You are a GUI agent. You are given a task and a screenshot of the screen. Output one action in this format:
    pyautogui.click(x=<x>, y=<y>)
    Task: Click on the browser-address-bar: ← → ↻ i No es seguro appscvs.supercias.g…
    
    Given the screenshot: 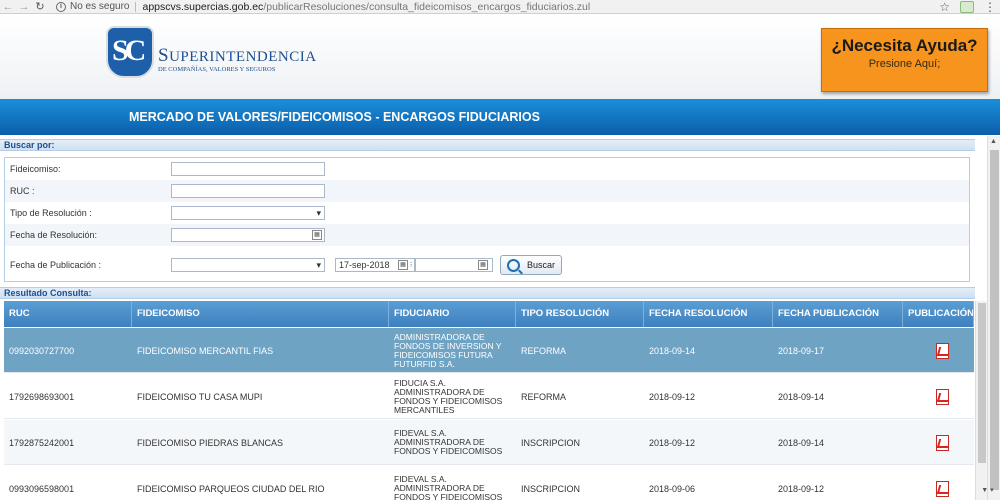 What is the action you would take?
    pyautogui.click(x=500, y=7)
    